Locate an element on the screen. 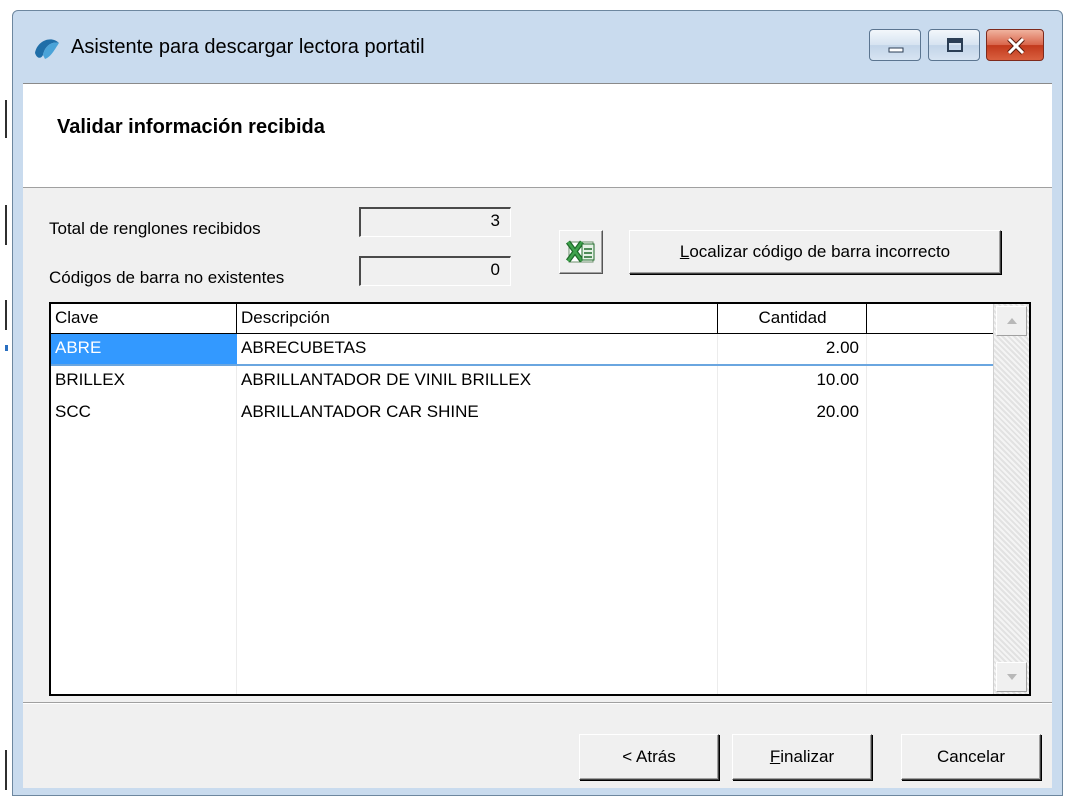 This screenshot has width=1075, height=803. cell-cantidad: 2.00 is located at coordinates (792, 349).